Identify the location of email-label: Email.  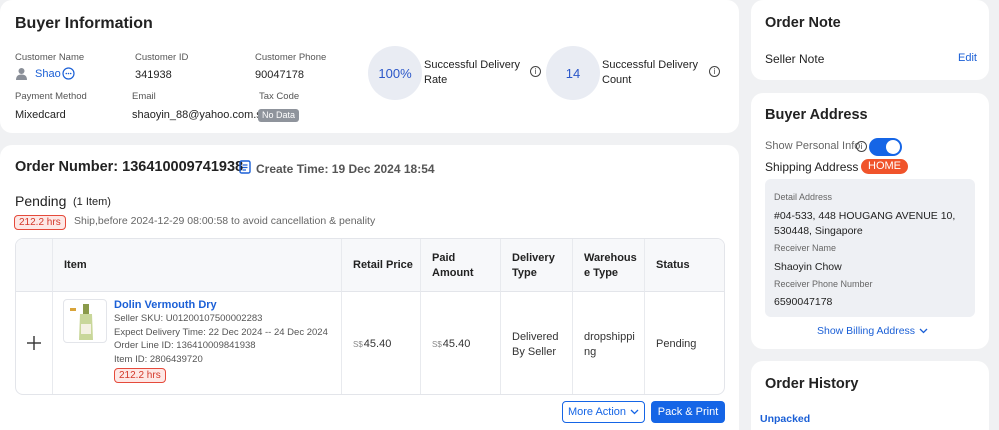
(144, 96).